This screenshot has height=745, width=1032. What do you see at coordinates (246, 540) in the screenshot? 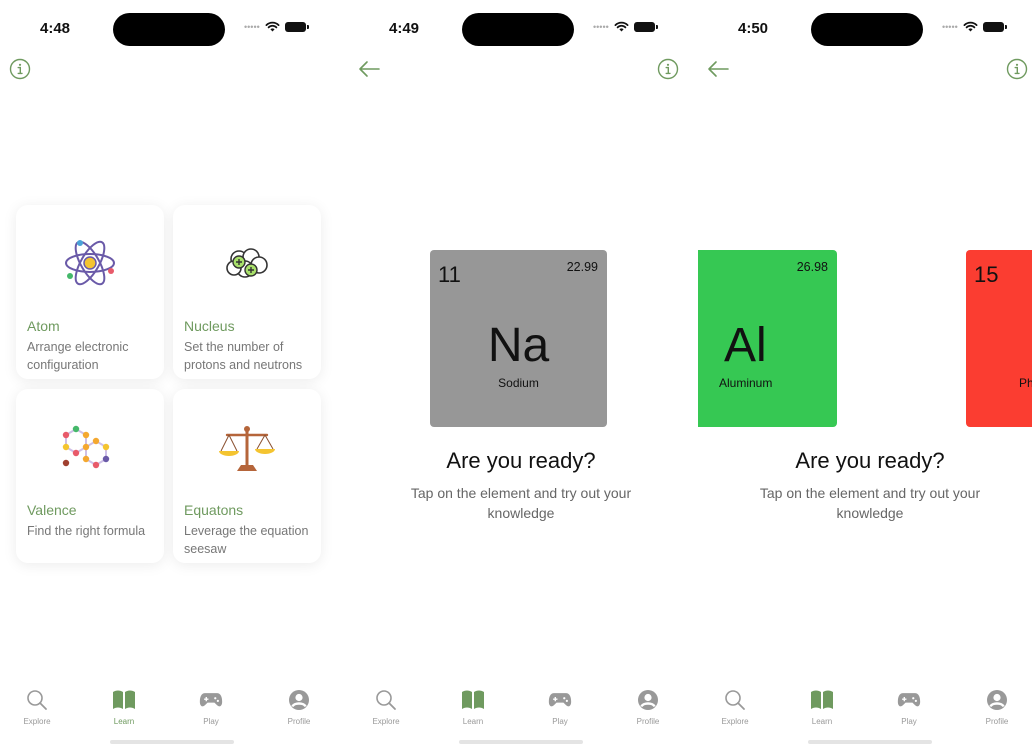
I see `card-description: Leverage the equation seesaw` at bounding box center [246, 540].